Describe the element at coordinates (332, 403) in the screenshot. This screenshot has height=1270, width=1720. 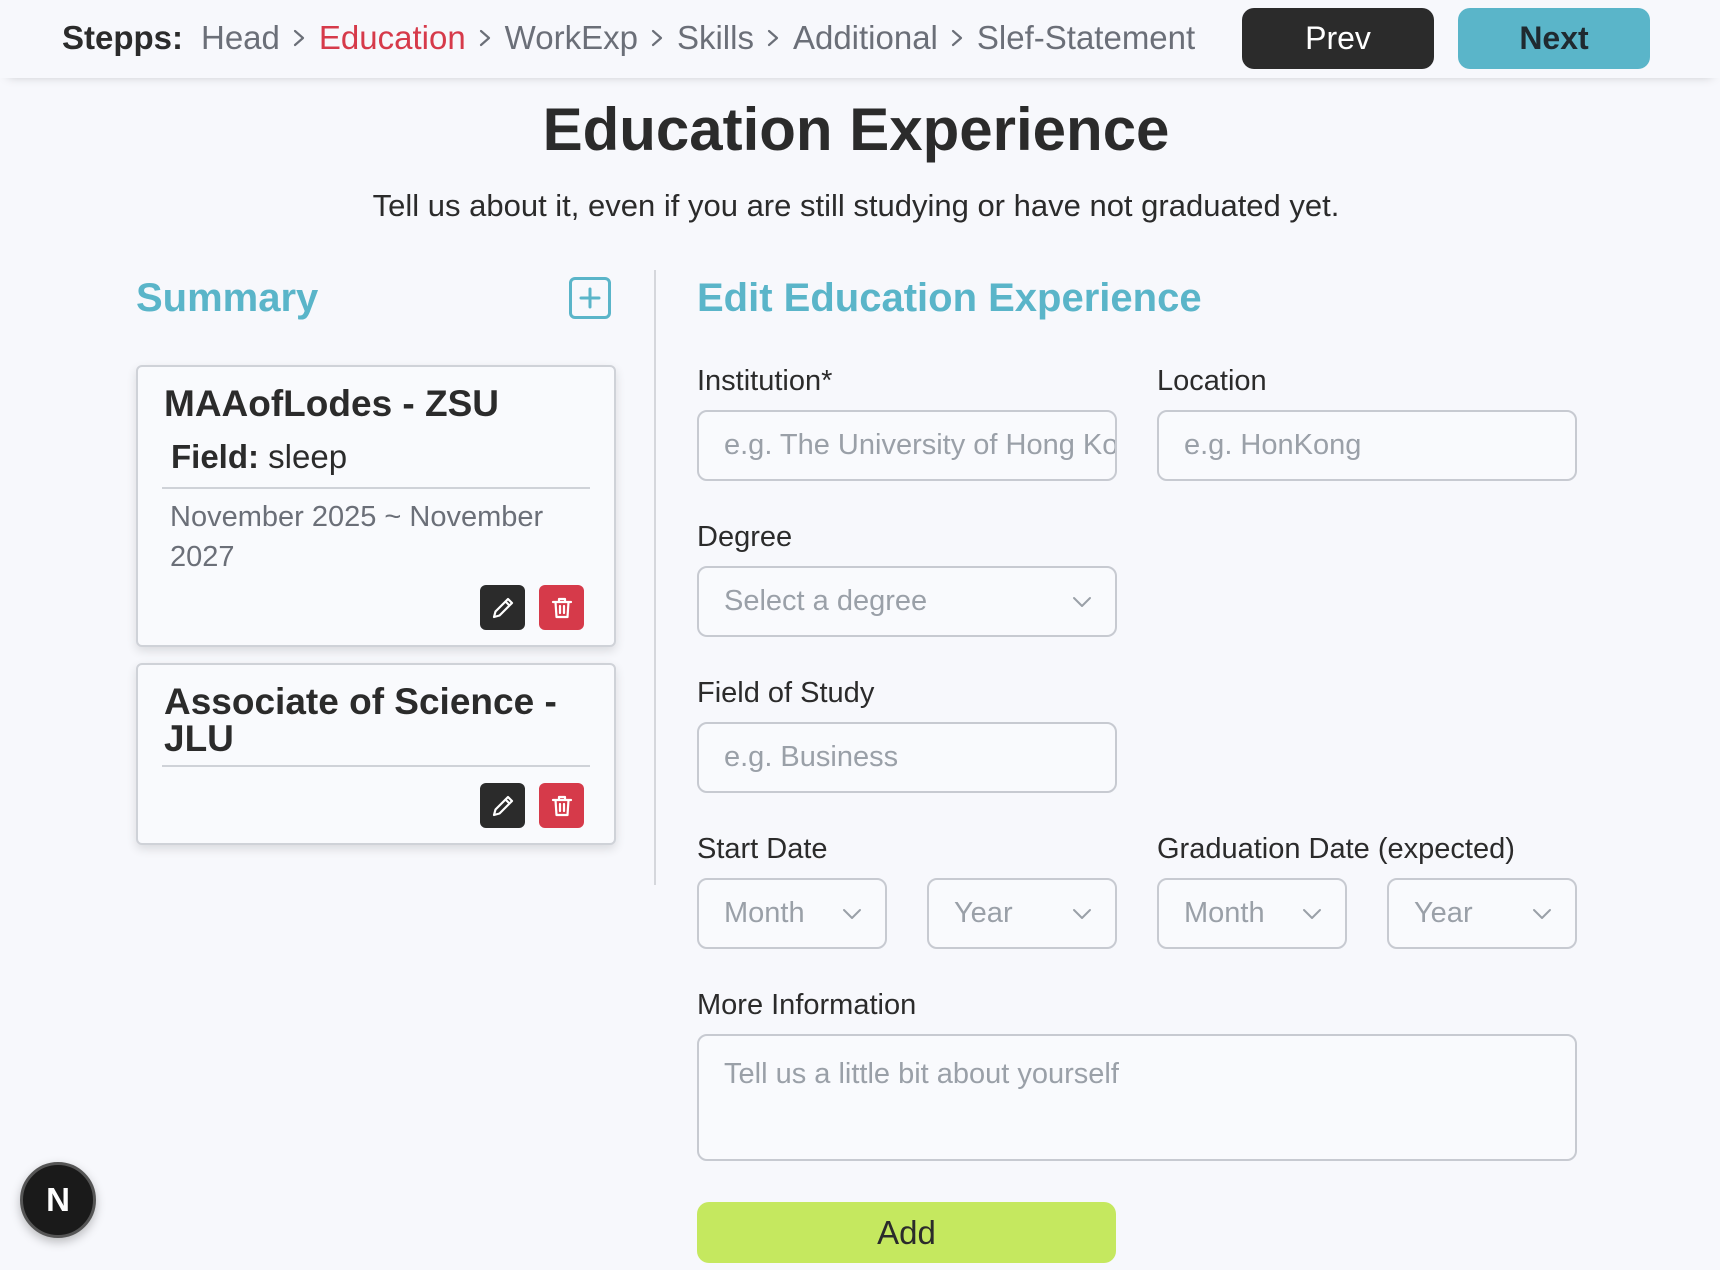
I see `card-title: MAAofLodes - ZSU` at that location.